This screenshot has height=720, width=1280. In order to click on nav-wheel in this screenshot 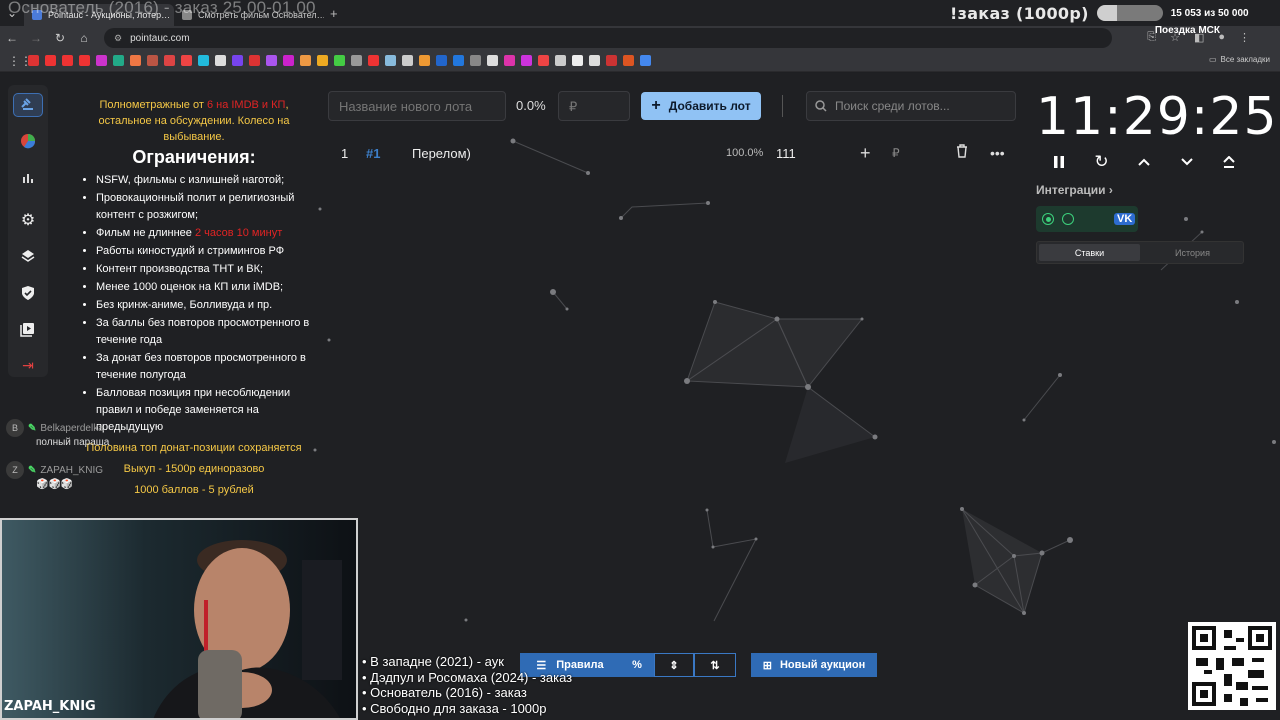, I will do `click(28, 141)`.